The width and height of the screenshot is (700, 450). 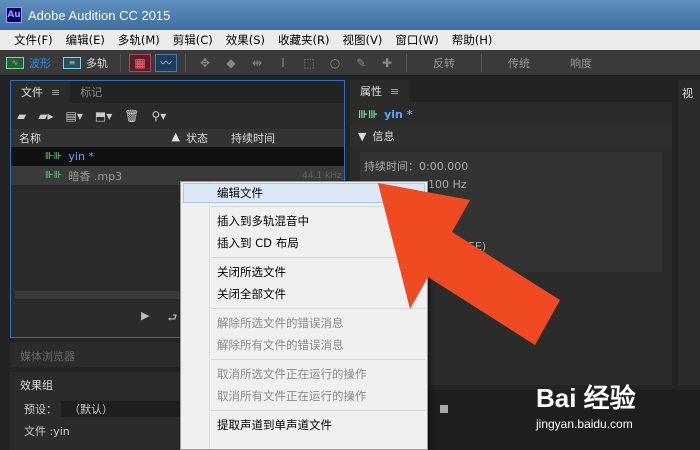 I want to click on watermark-url: jingyan.baidu.com, so click(x=584, y=424).